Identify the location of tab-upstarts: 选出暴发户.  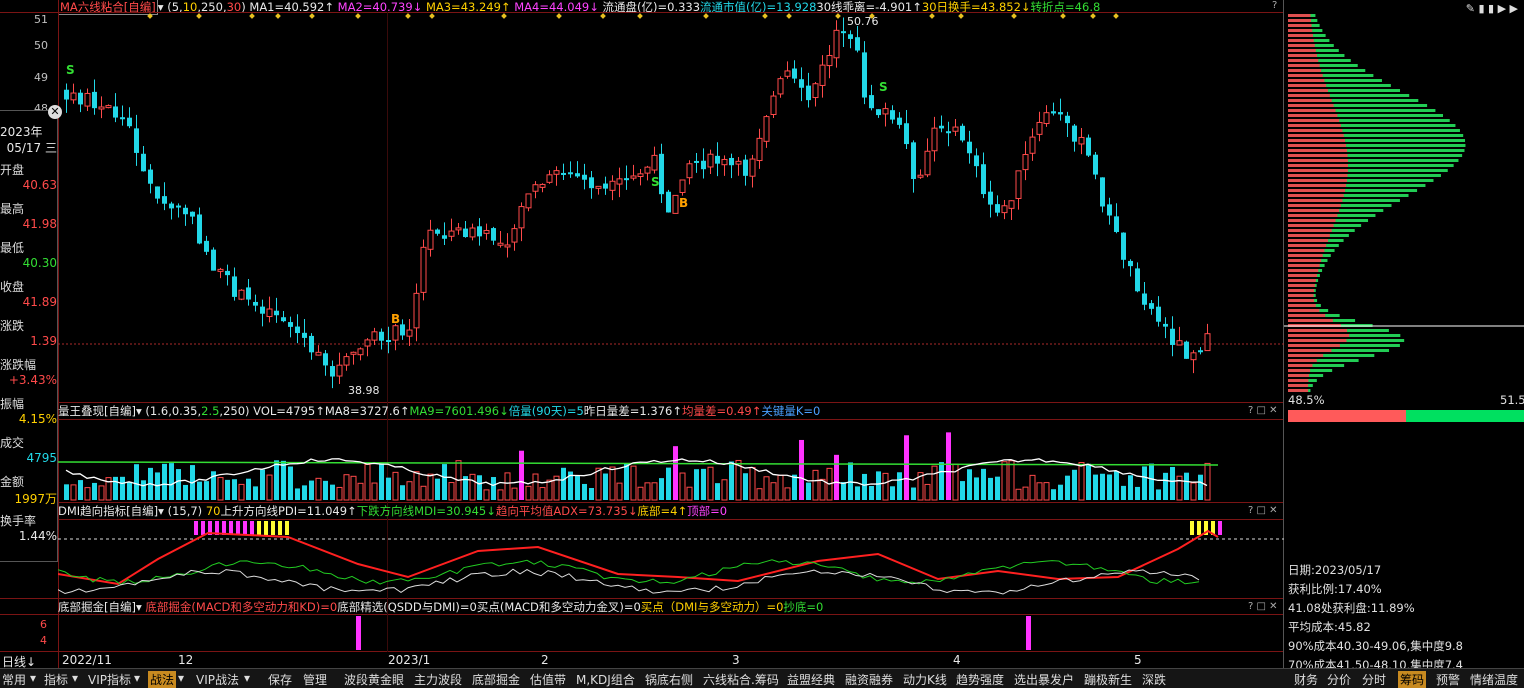
(1044, 679).